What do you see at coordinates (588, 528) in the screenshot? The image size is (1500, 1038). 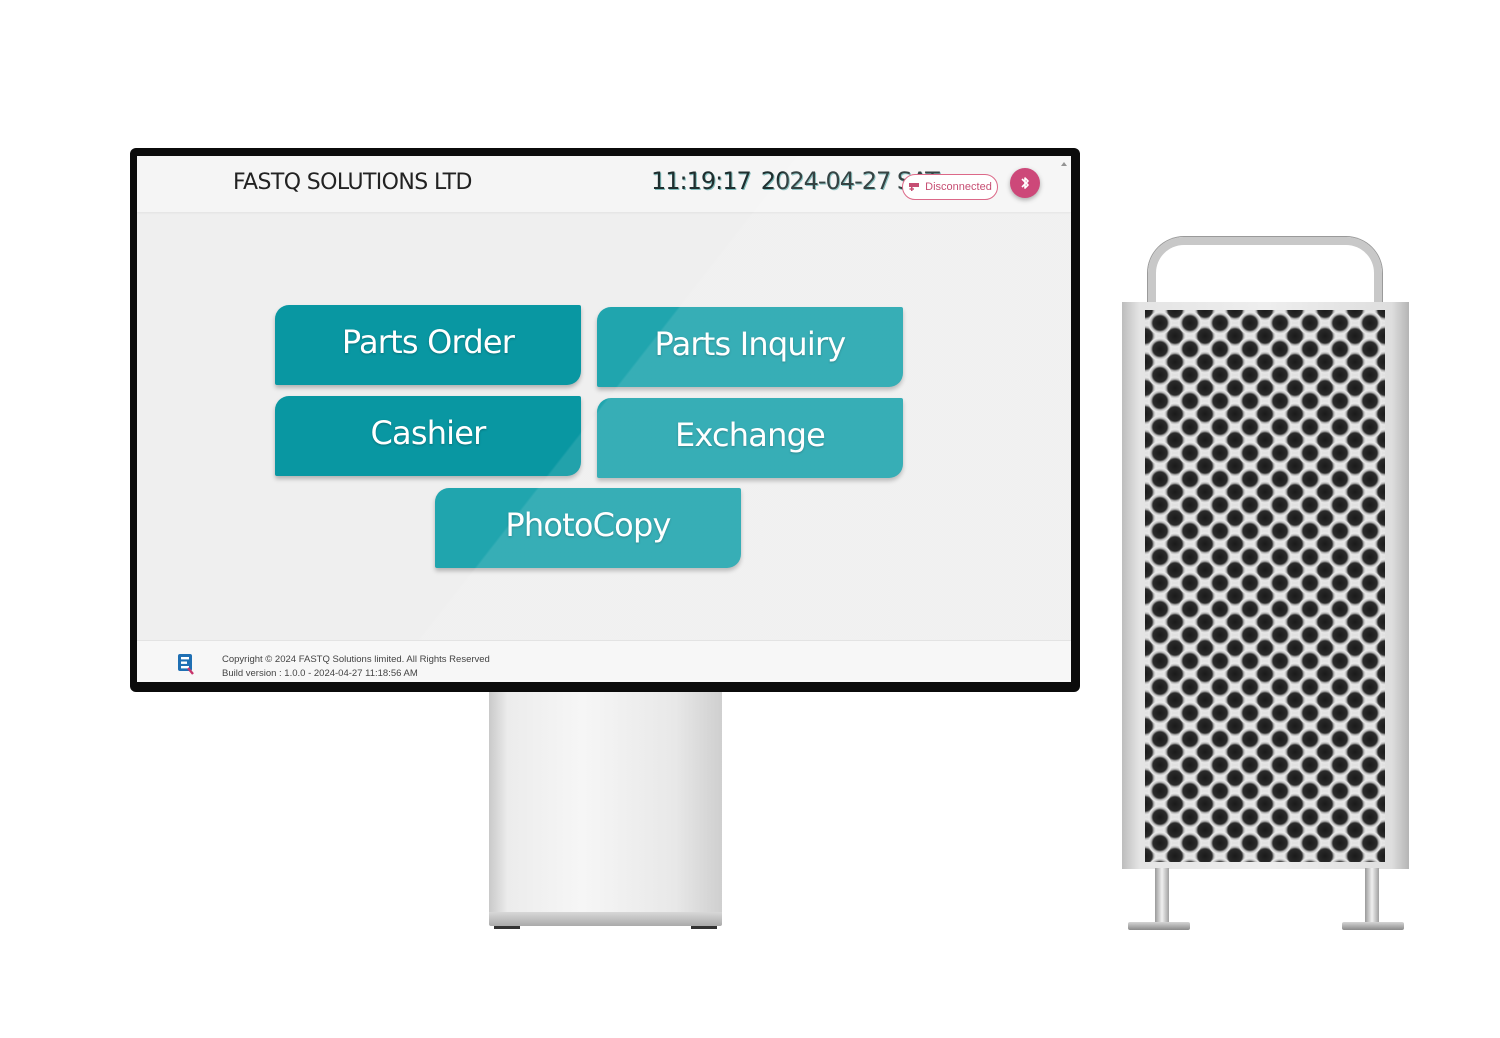 I see `photocopy-button: PhotoCopy` at bounding box center [588, 528].